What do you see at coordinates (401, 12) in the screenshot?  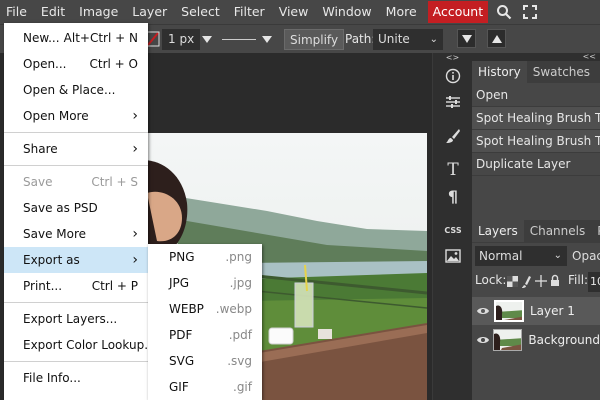 I see `menu-more: More` at bounding box center [401, 12].